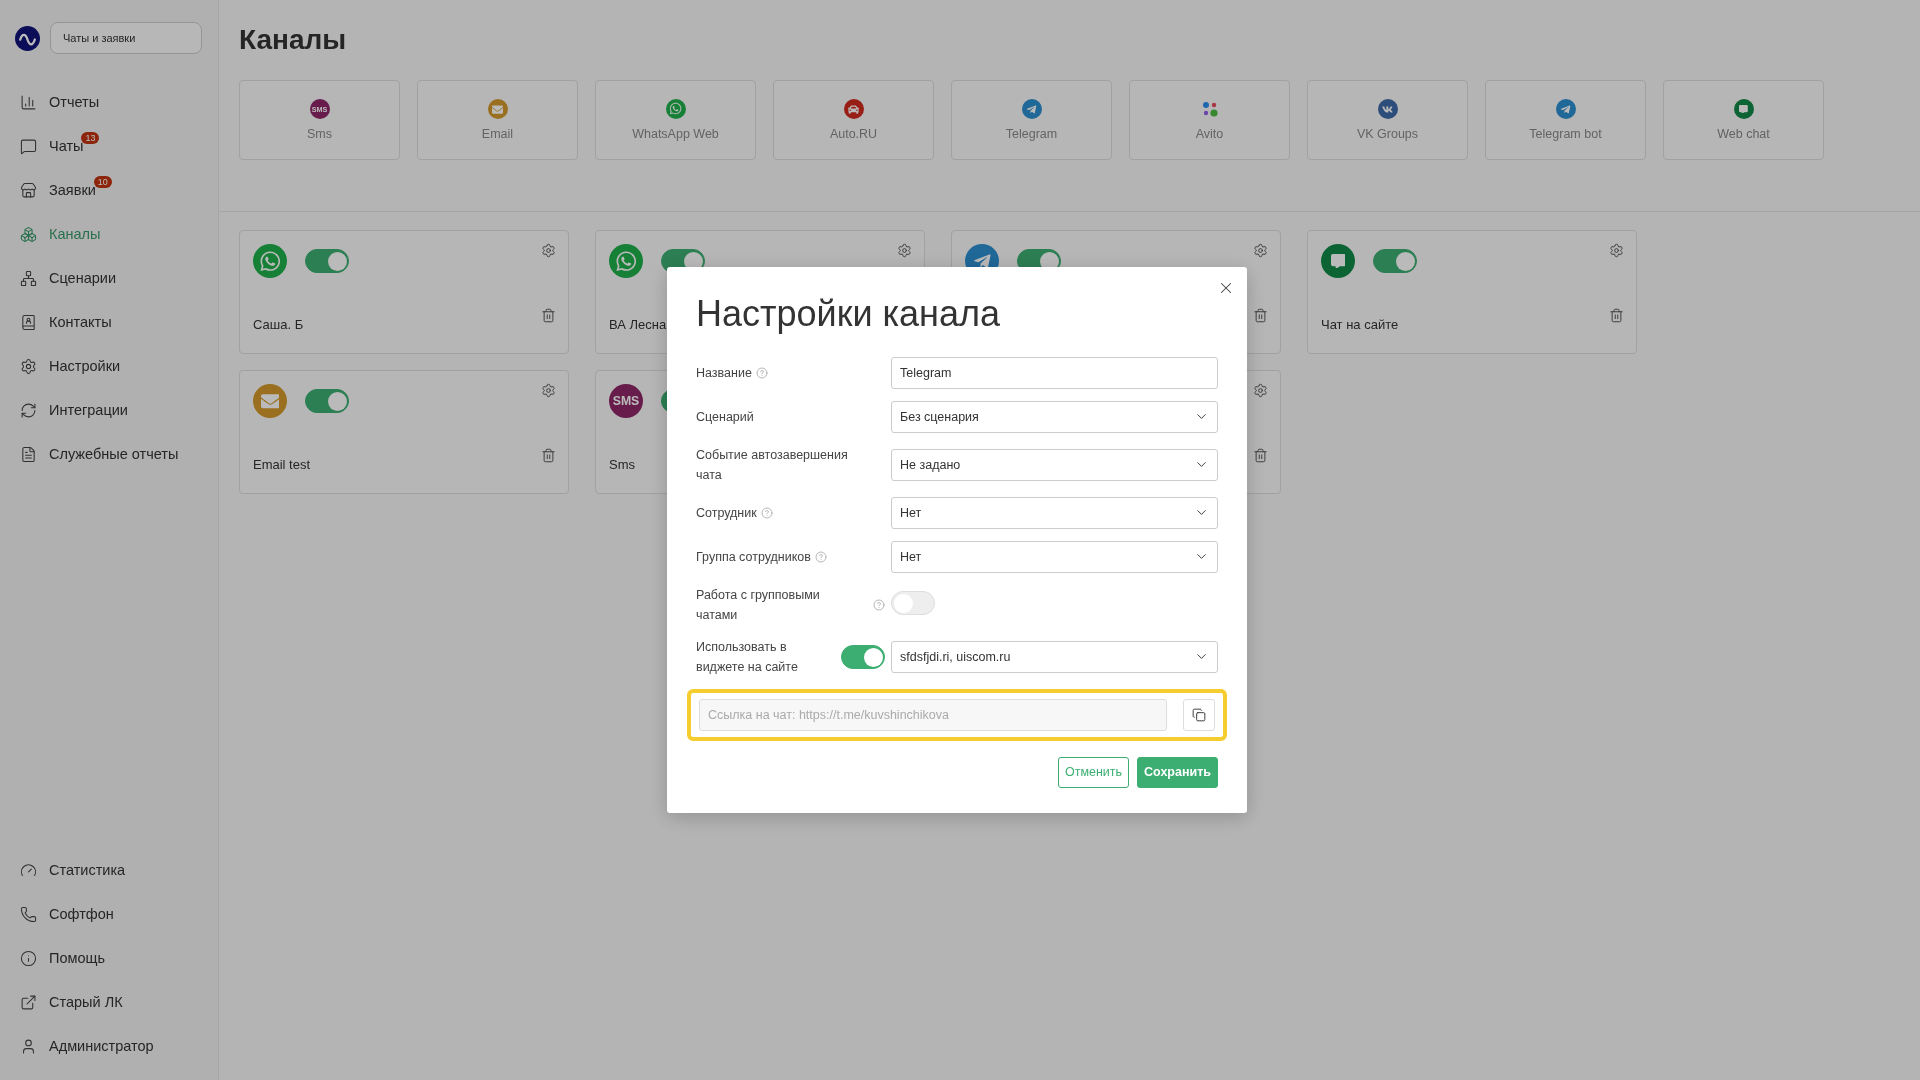 The width and height of the screenshot is (1920, 1080). I want to click on select-field: Без сценария, so click(1054, 416).